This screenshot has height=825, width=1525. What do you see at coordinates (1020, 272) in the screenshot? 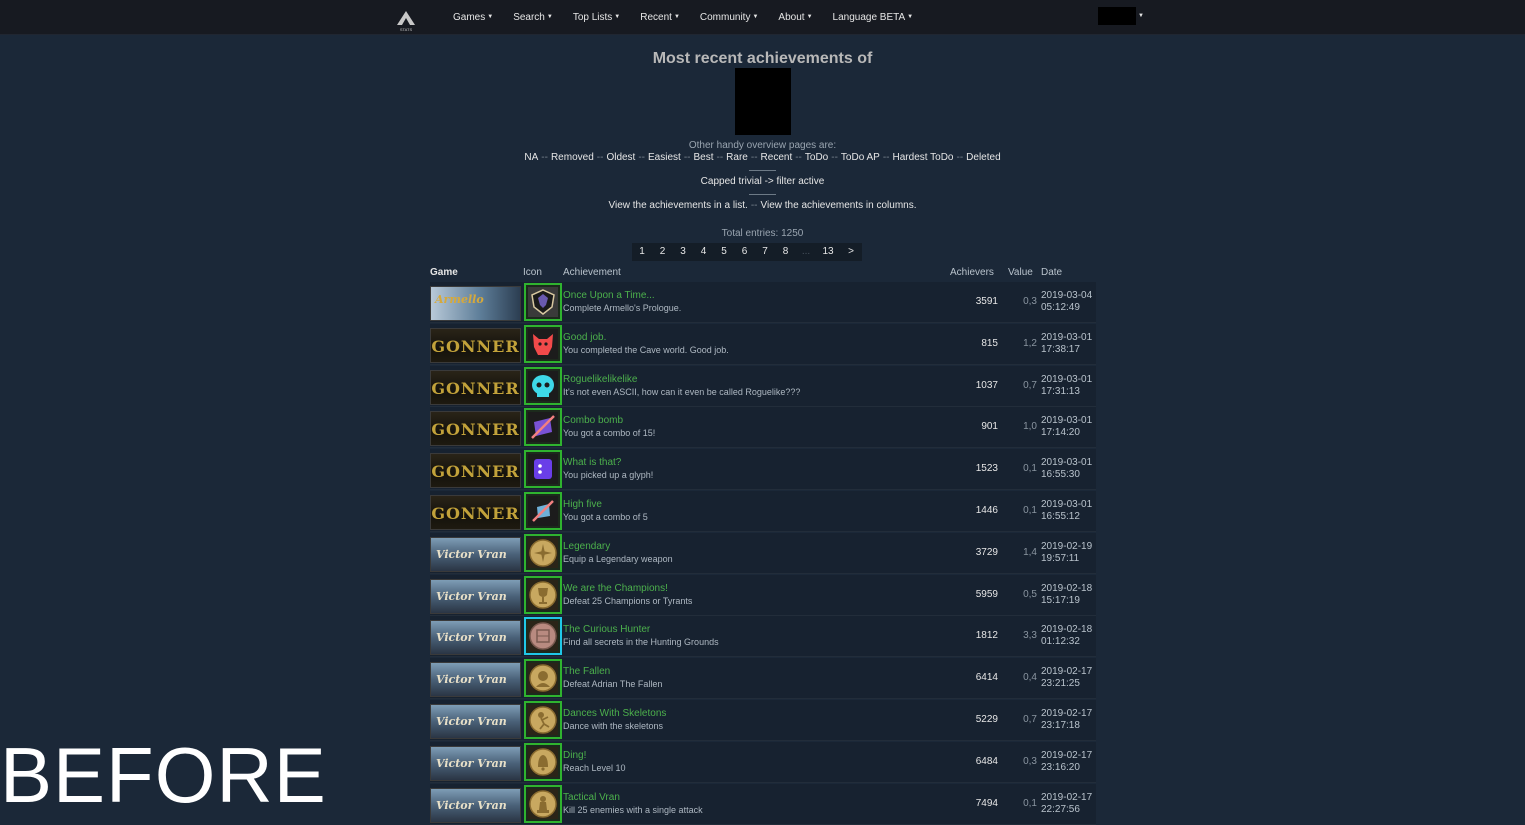
I see `header-value: Value` at bounding box center [1020, 272].